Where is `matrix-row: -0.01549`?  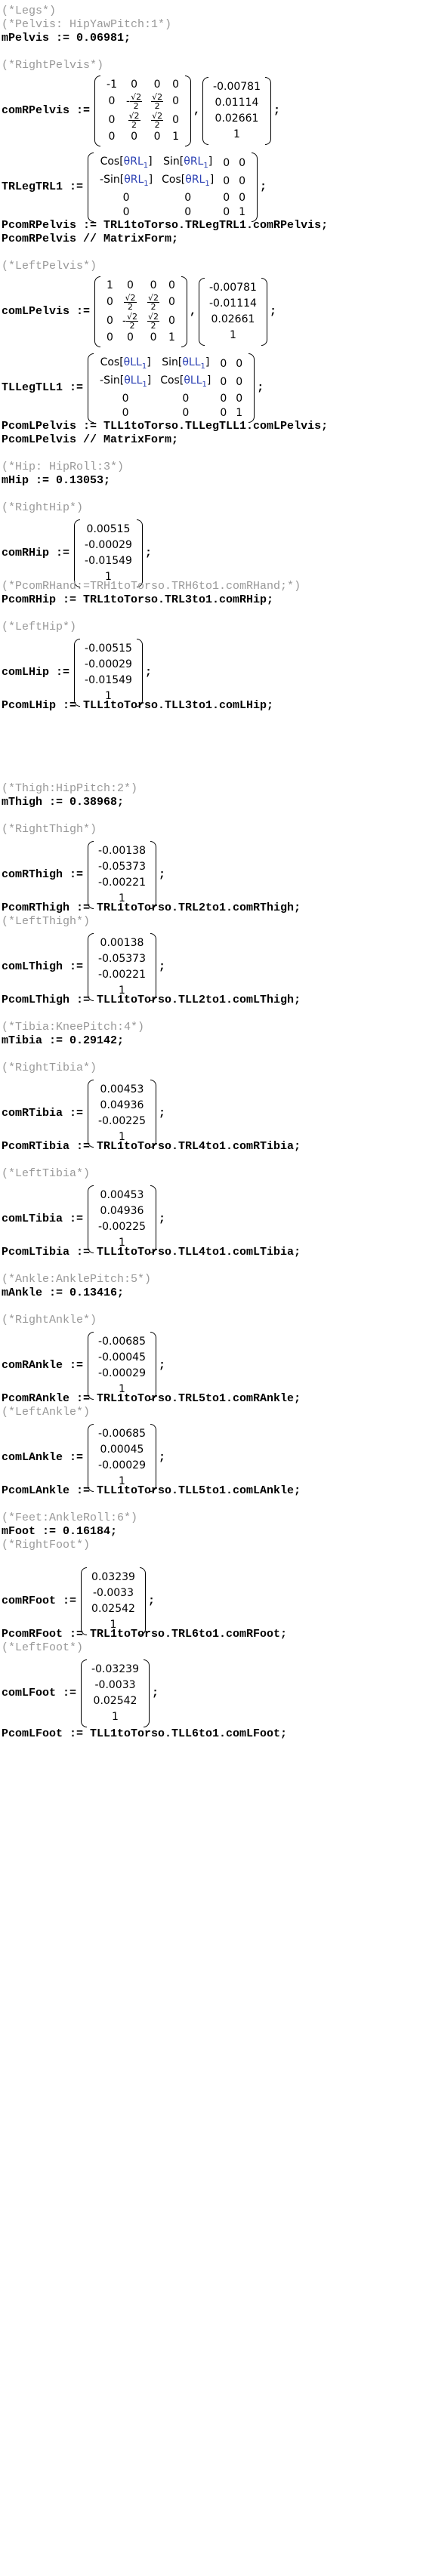 matrix-row: -0.01549 is located at coordinates (108, 561).